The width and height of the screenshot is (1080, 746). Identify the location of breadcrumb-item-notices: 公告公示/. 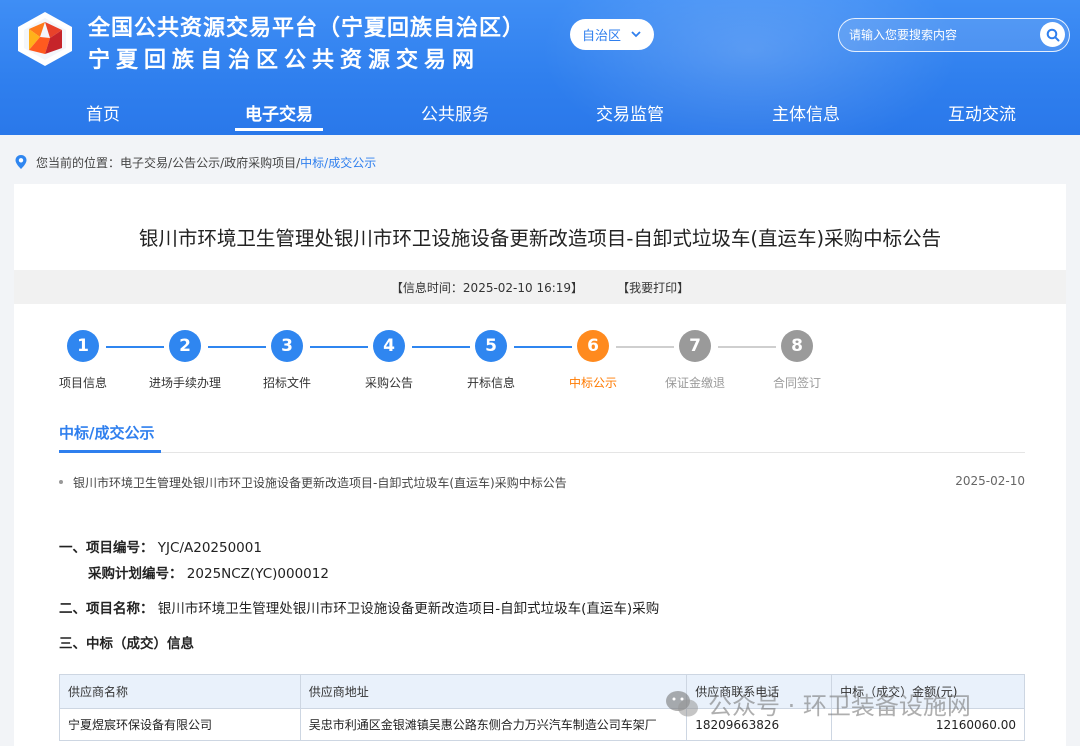
(198, 162).